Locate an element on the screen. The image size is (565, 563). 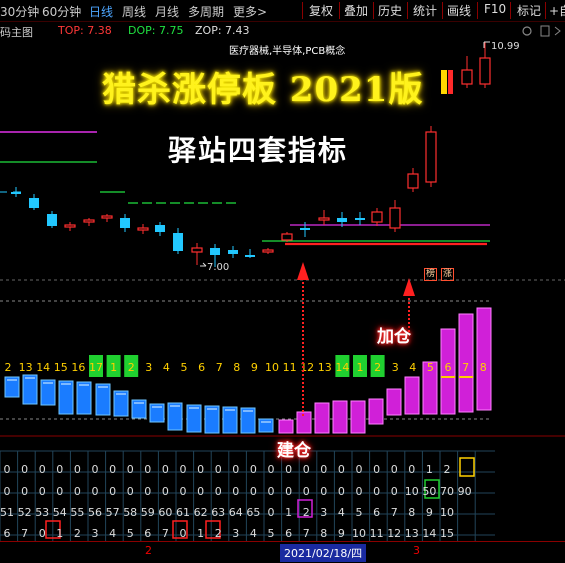
signal-bar-yellow is located at coordinates (444, 82).